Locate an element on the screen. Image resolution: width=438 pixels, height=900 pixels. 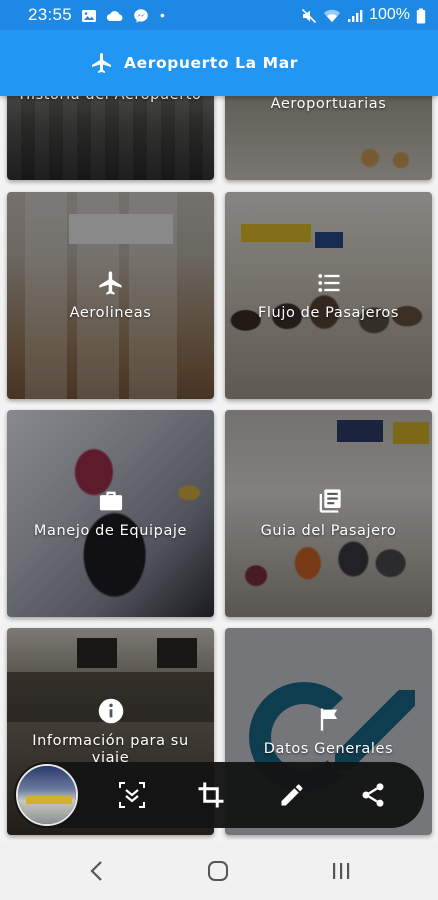
messenger-icon is located at coordinates (141, 15).